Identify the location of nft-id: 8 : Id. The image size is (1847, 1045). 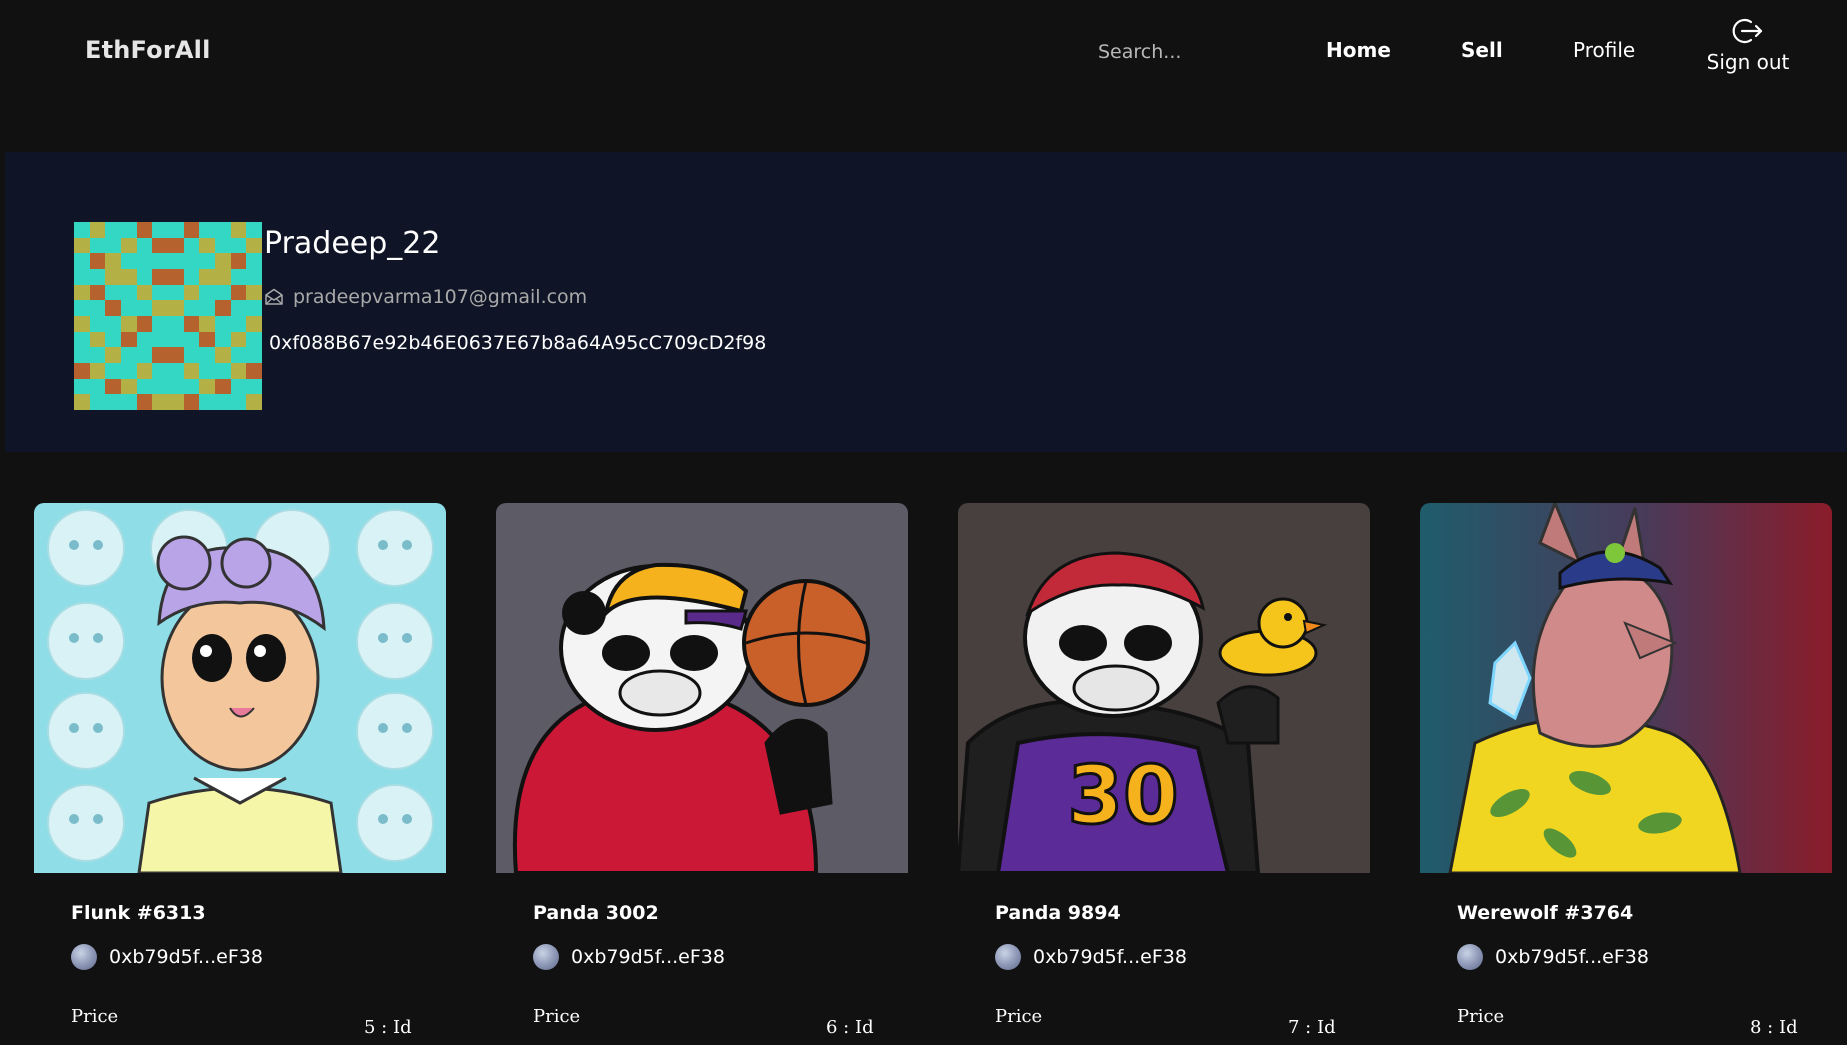
(1774, 1027).